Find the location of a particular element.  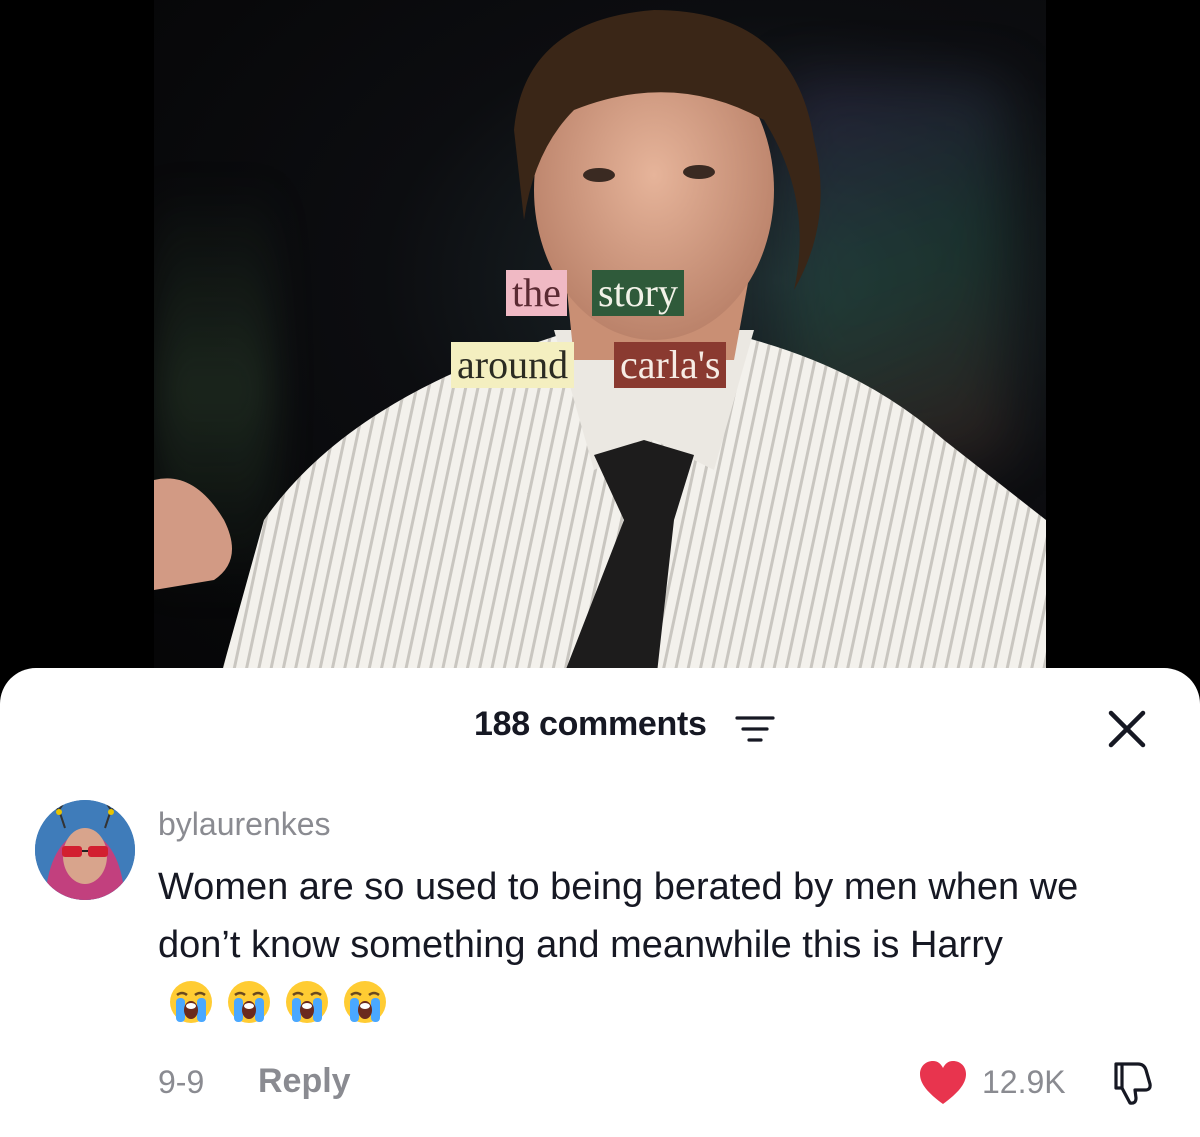

filter-icon is located at coordinates (755, 729).